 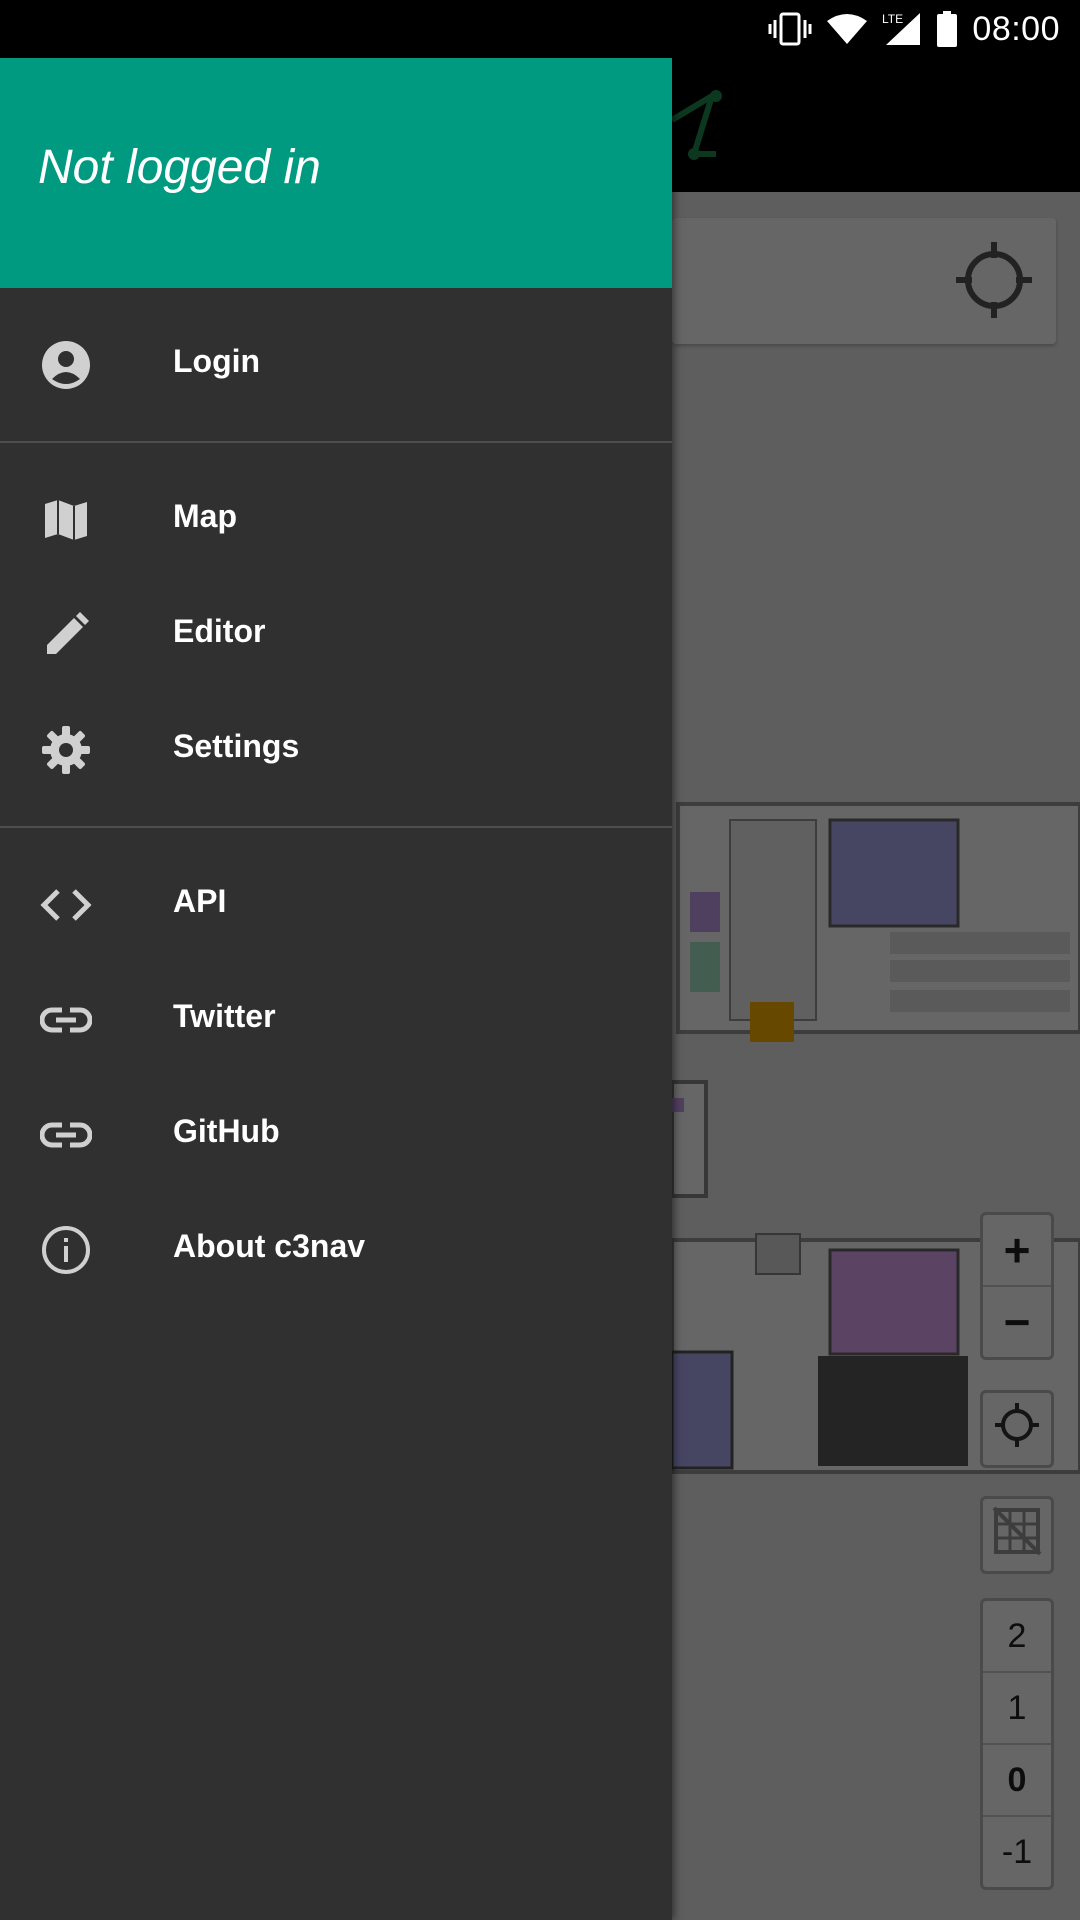 I want to click on vibrate-icon, so click(x=790, y=29).